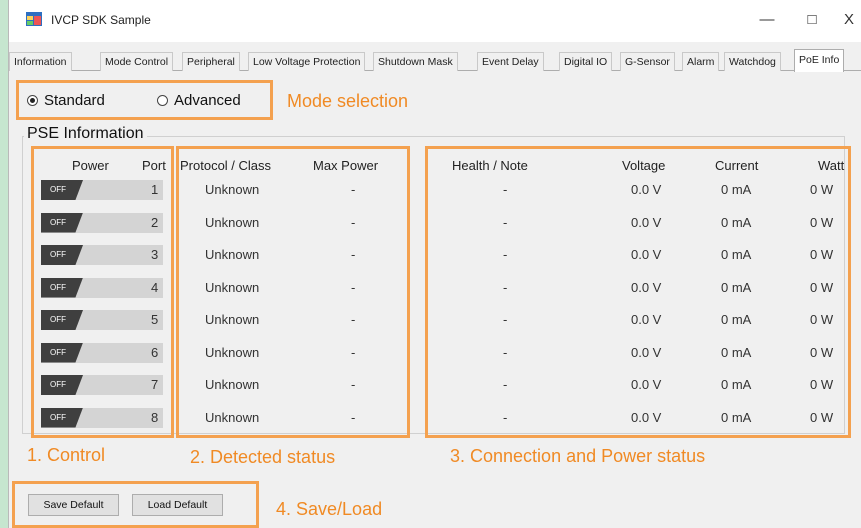  Describe the element at coordinates (510, 61) in the screenshot. I see `tab-event-delay: Event Delay` at that location.